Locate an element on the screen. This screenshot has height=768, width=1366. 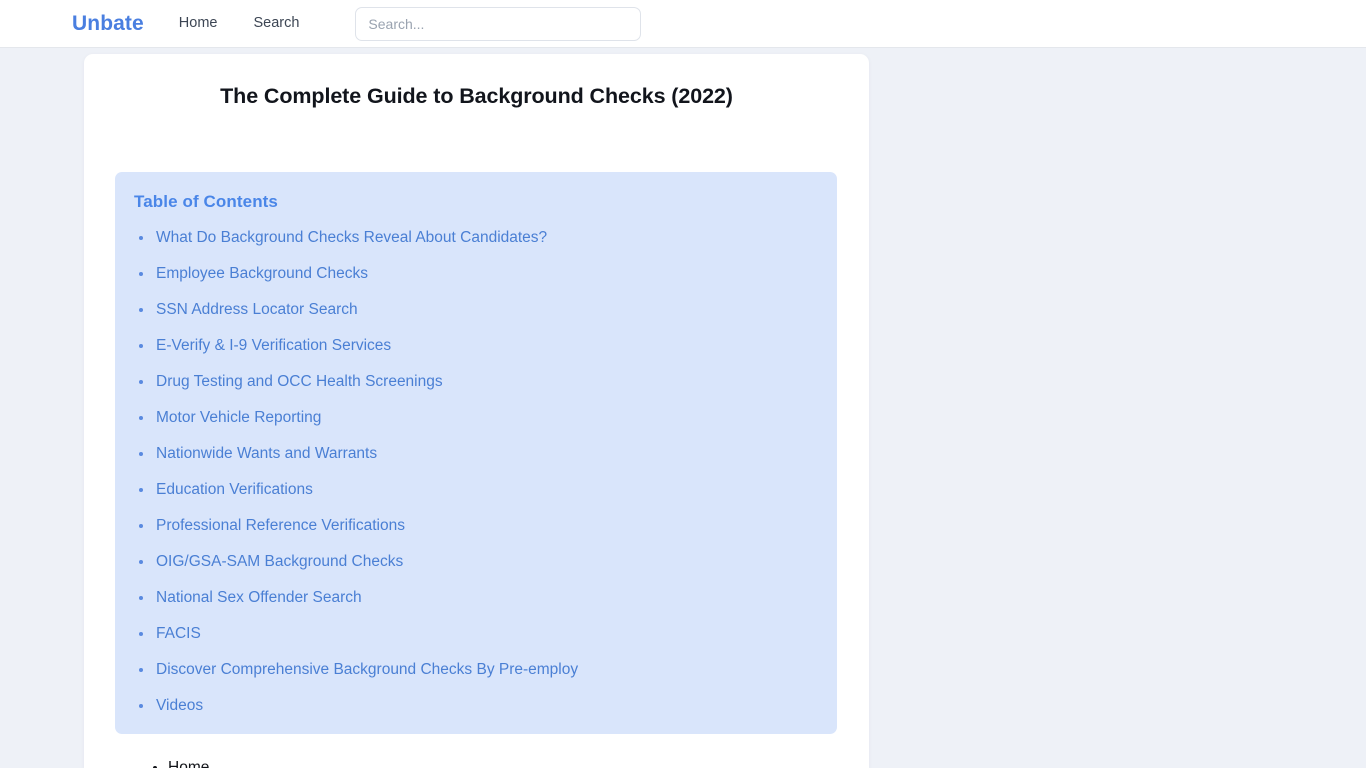
top-navbar: Unbate Home Search is located at coordinates (683, 24).